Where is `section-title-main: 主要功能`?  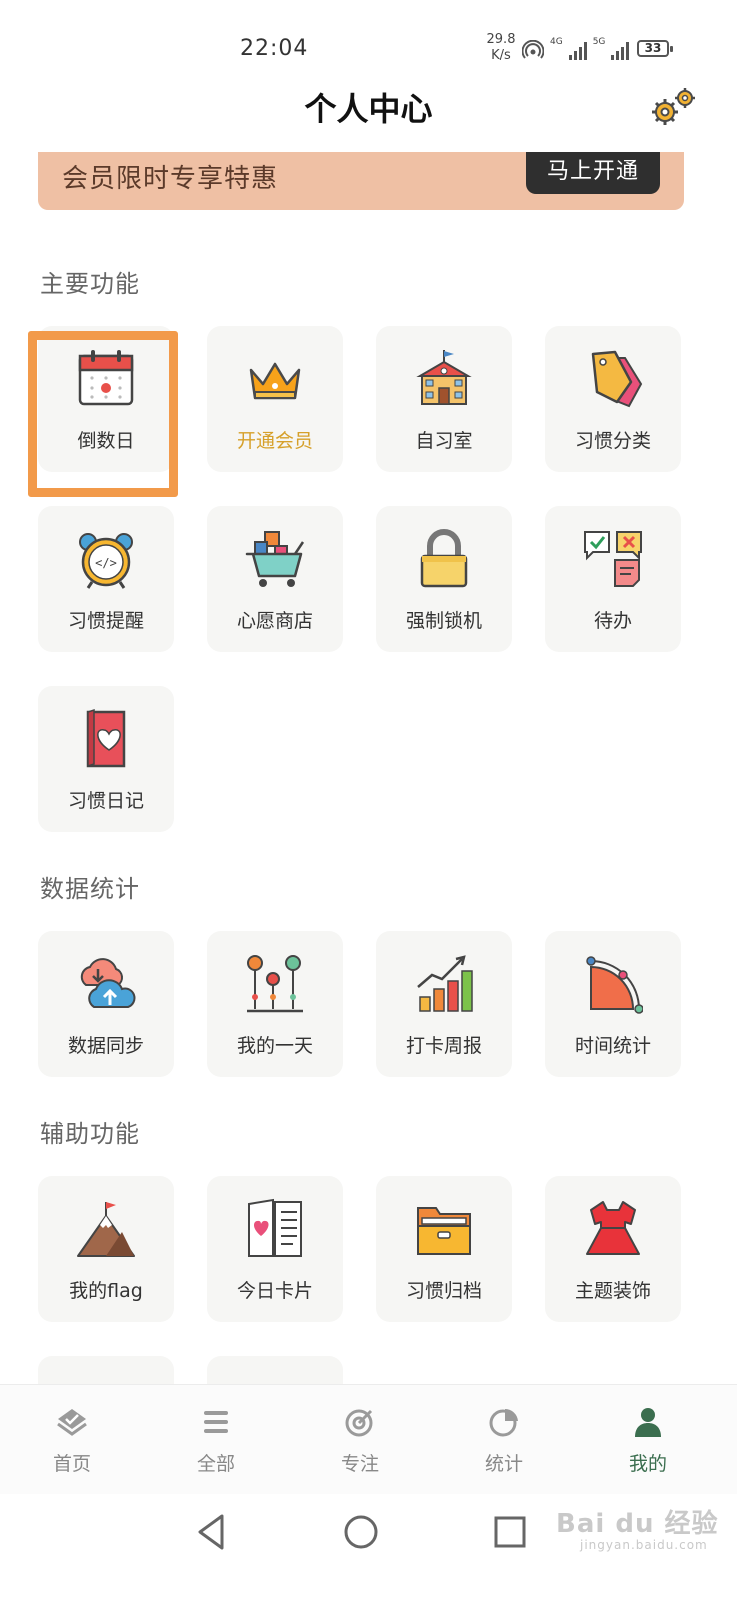
section-title-main: 主要功能 is located at coordinates (90, 284).